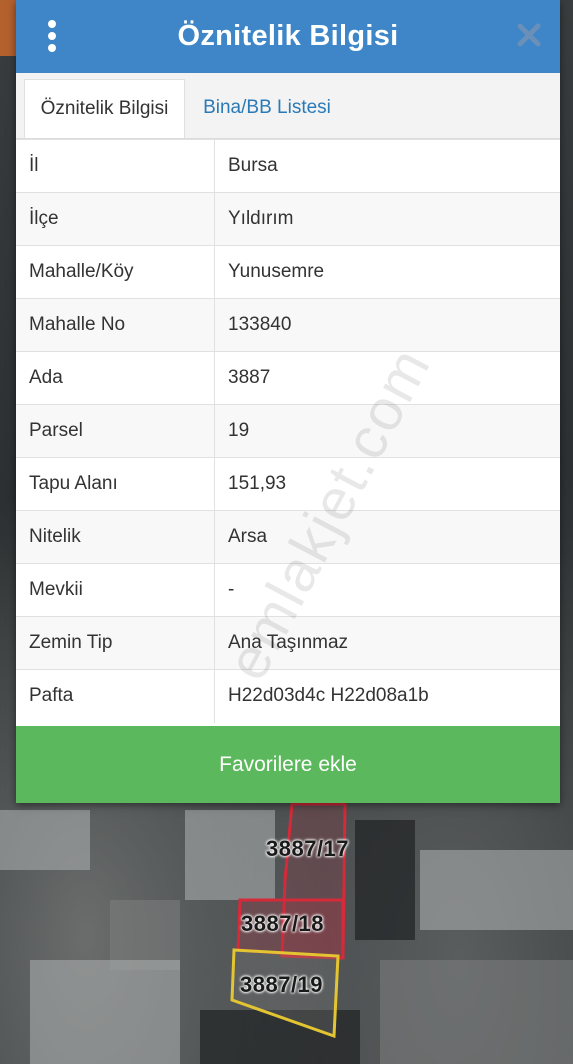 The image size is (573, 1064). I want to click on attribute-value: 133840, so click(387, 325).